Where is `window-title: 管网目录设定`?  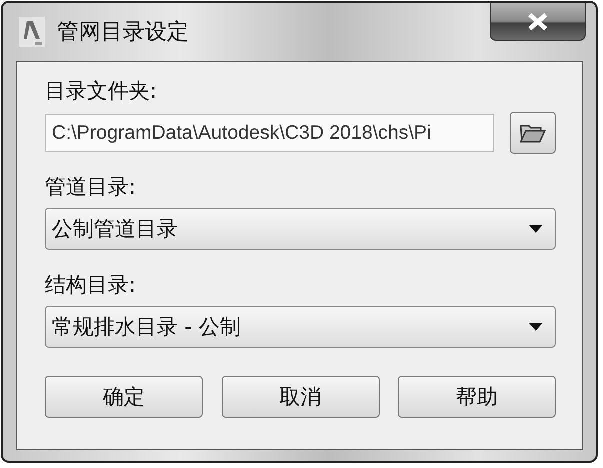 window-title: 管网目录设定 is located at coordinates (123, 33).